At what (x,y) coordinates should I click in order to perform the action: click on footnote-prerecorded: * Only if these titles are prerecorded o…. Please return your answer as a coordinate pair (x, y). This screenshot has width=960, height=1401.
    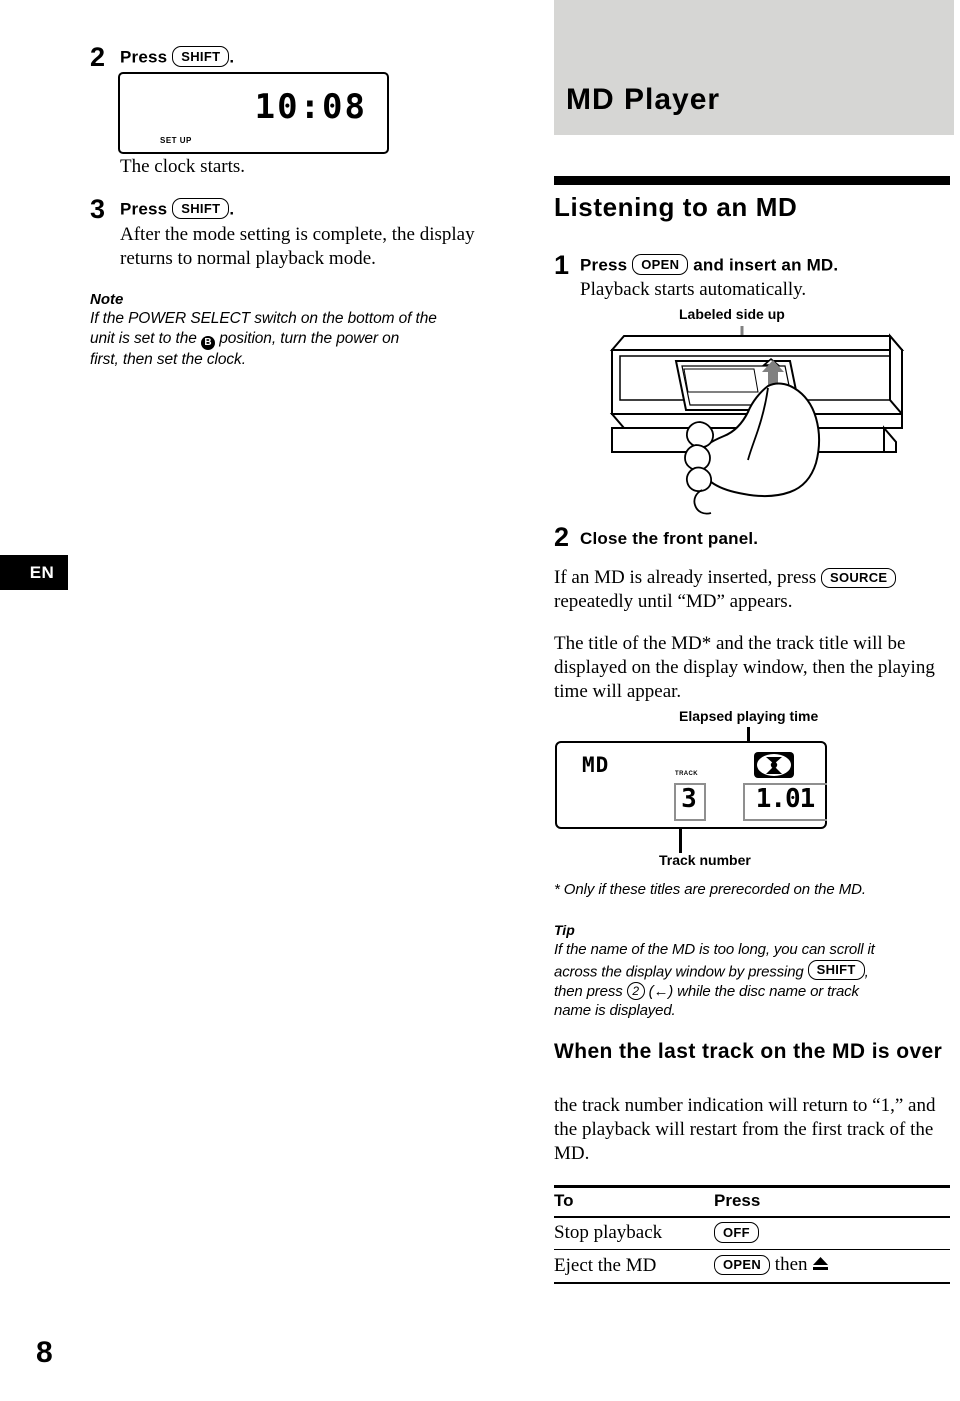
    Looking at the image, I should click on (710, 889).